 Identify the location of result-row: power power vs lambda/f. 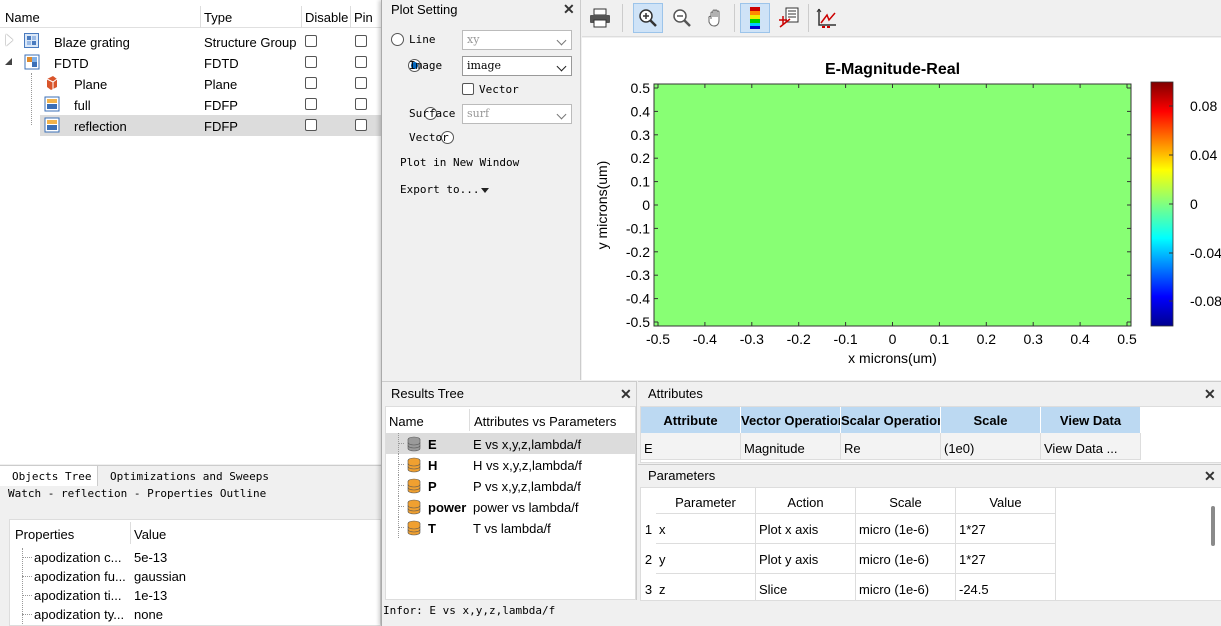
(510, 506).